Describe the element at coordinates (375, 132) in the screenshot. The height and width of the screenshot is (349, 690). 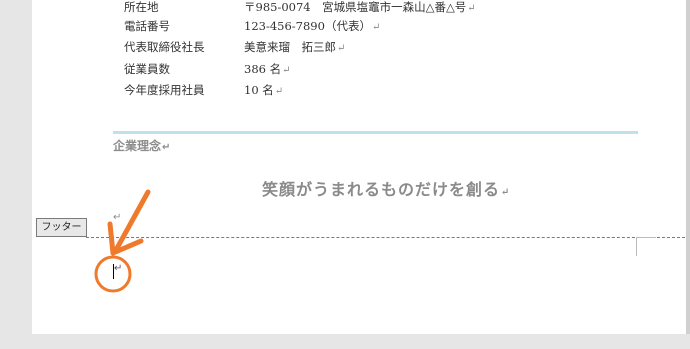
I see `section-rule` at that location.